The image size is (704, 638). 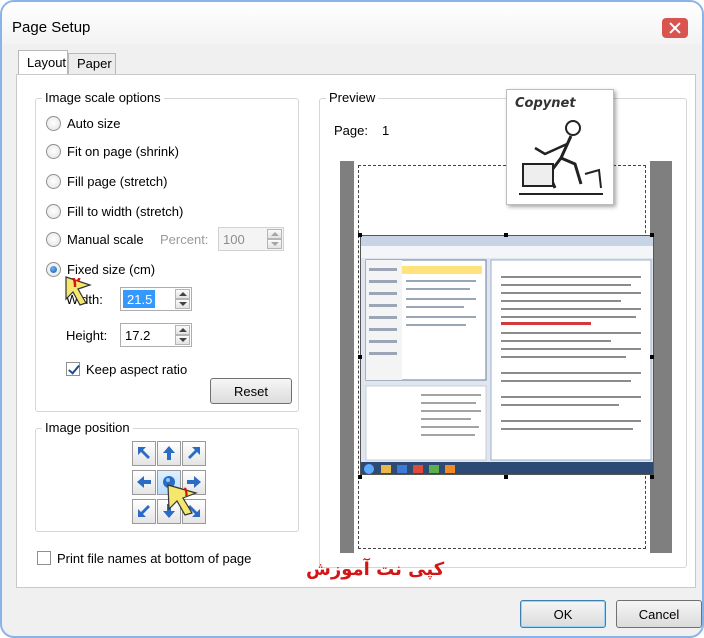 I want to click on arrow-up-right-icon, so click(x=194, y=453).